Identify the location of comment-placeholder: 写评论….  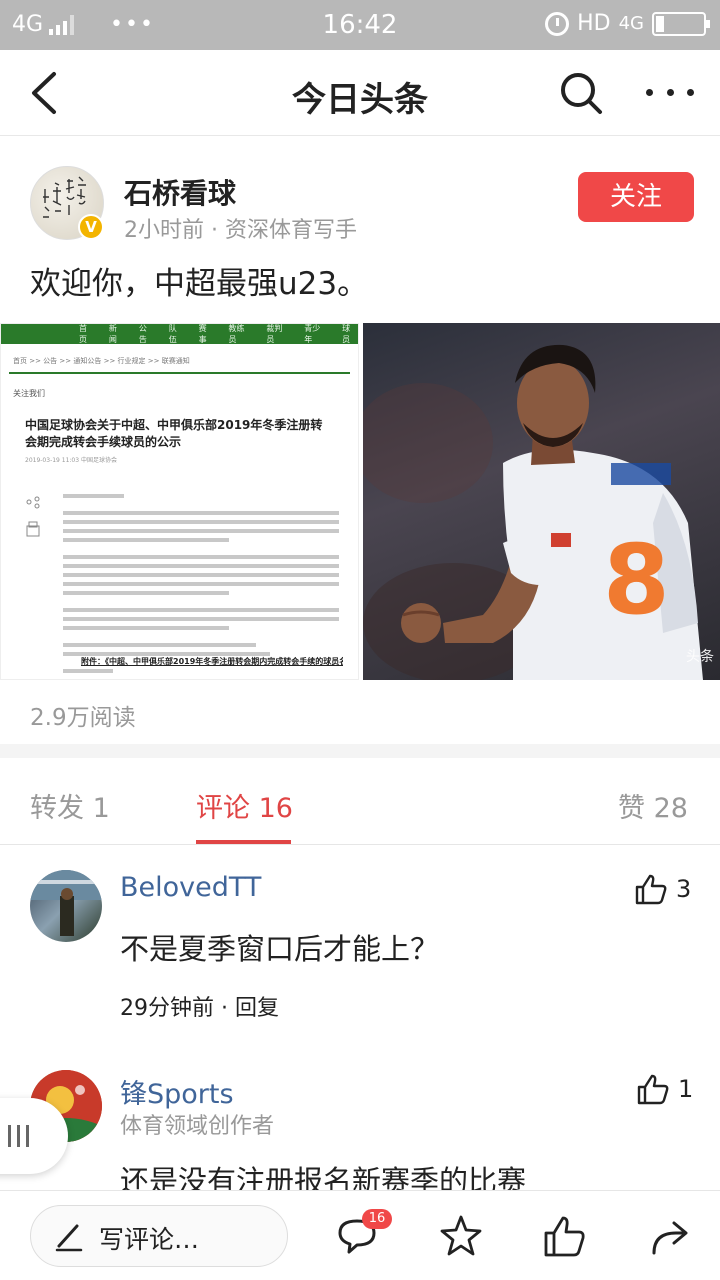
(149, 1239).